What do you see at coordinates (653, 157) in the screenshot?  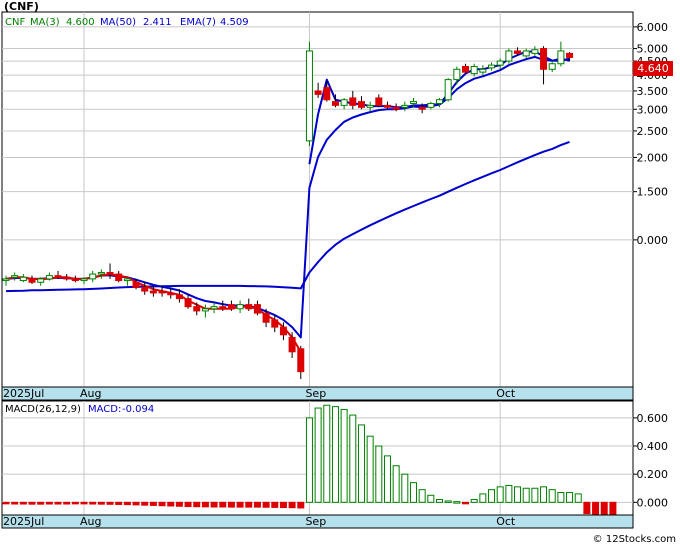 I see `price-y-tick-label: 2.000` at bounding box center [653, 157].